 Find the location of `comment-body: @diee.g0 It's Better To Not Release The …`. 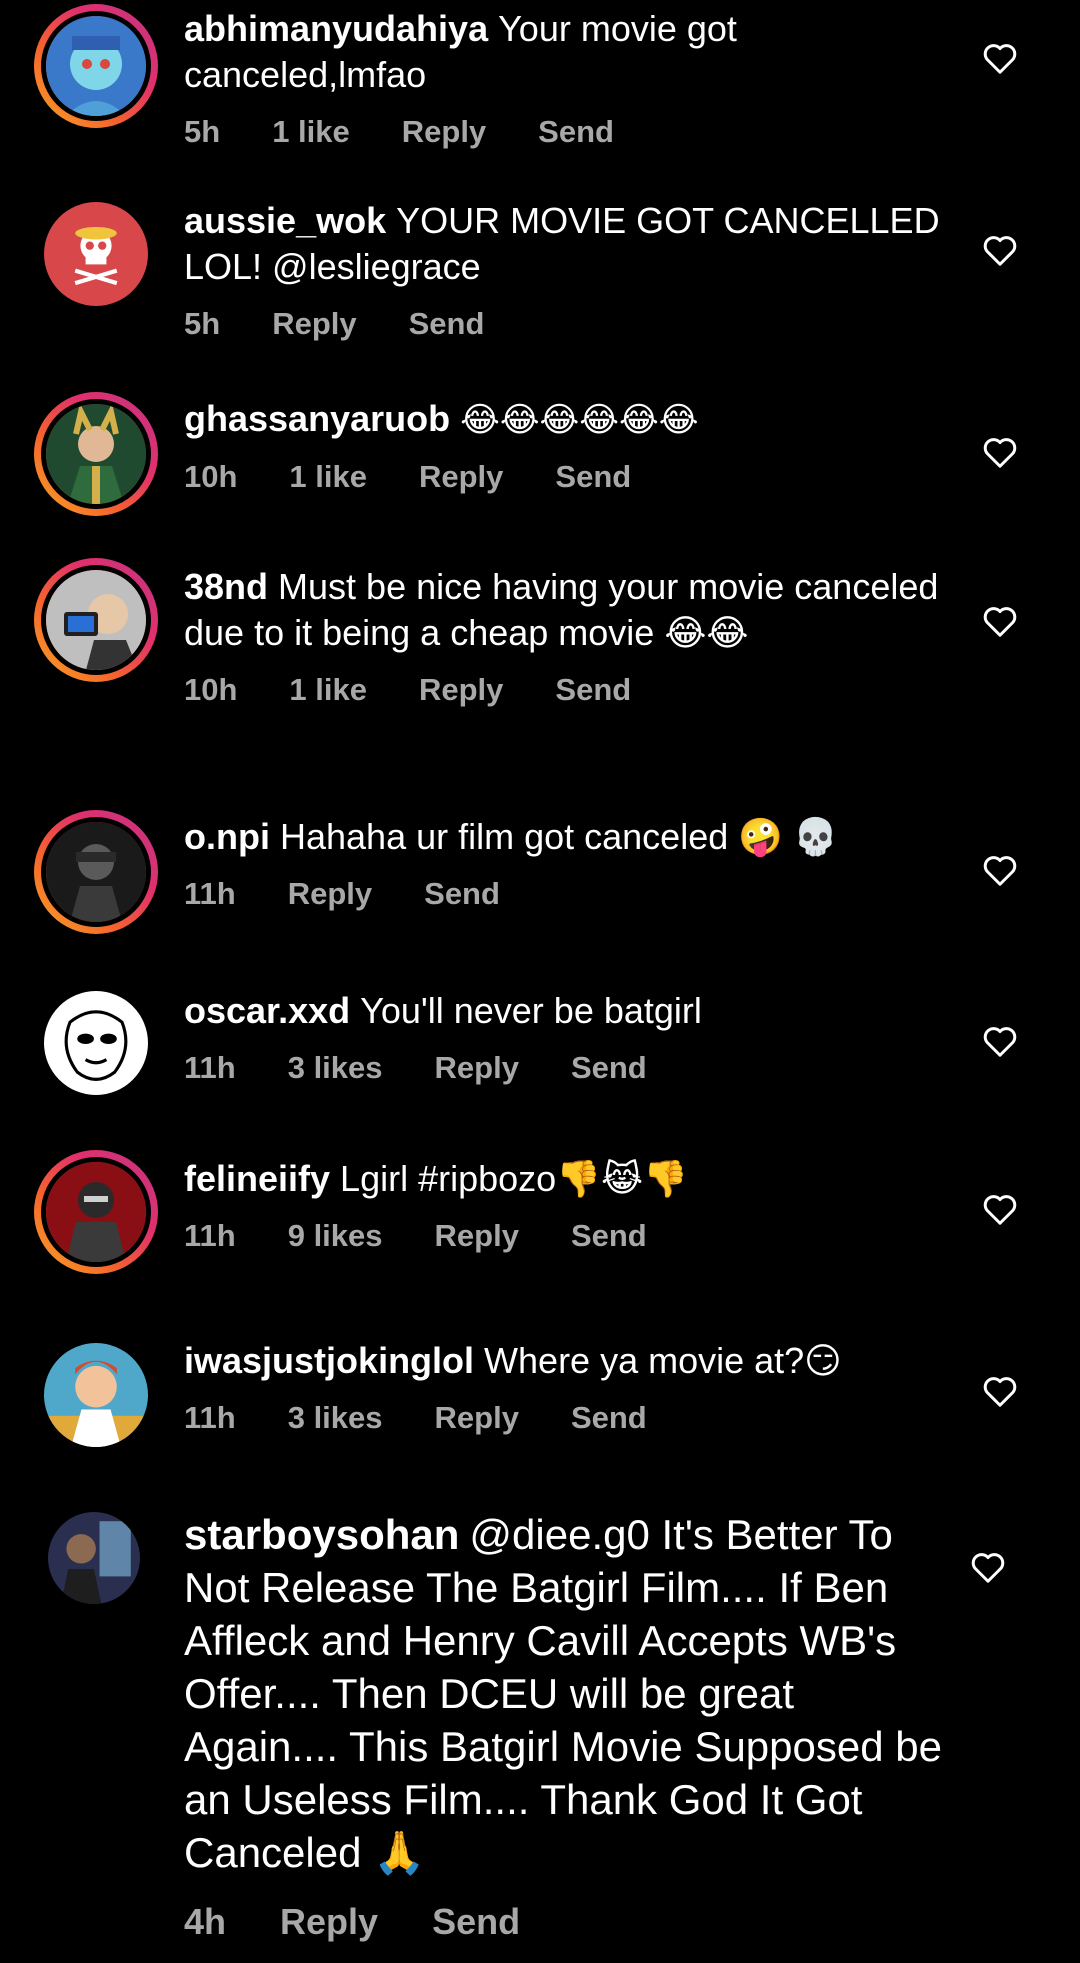

comment-body: @diee.g0 It's Better To Not Release The … is located at coordinates (563, 1693).